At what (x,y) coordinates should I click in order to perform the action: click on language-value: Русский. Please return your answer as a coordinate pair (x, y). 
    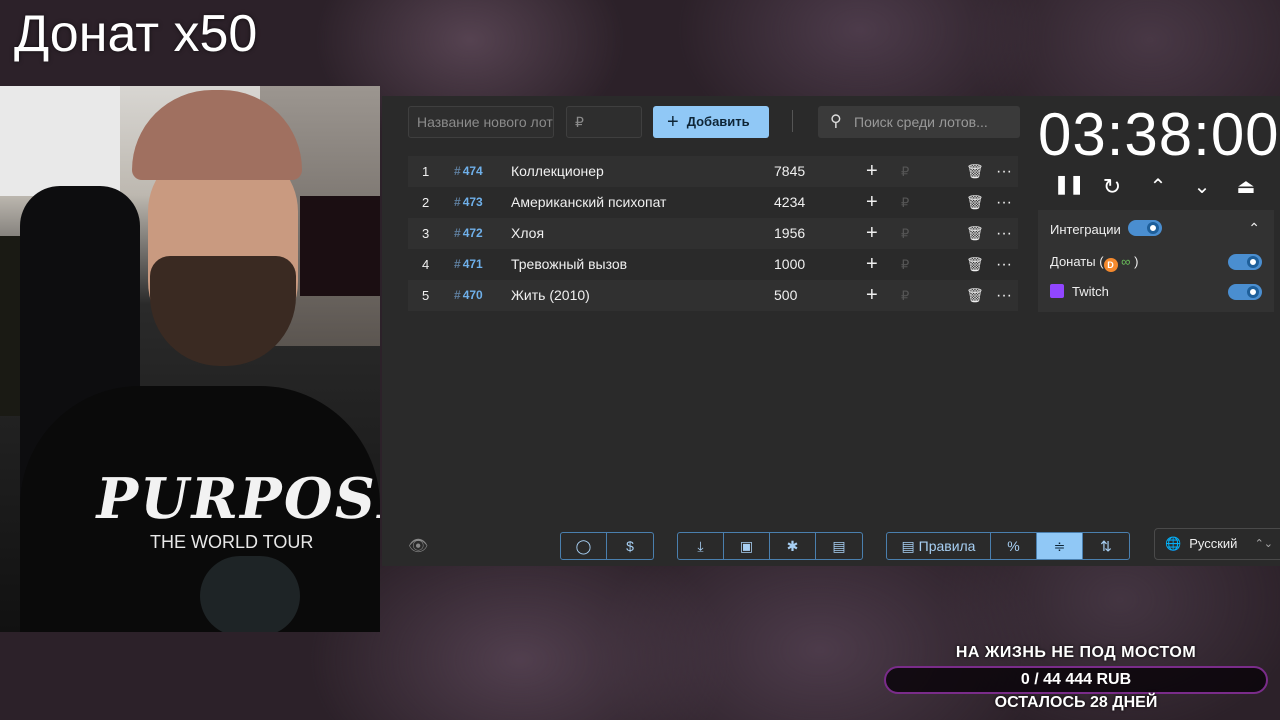
    Looking at the image, I should click on (1213, 543).